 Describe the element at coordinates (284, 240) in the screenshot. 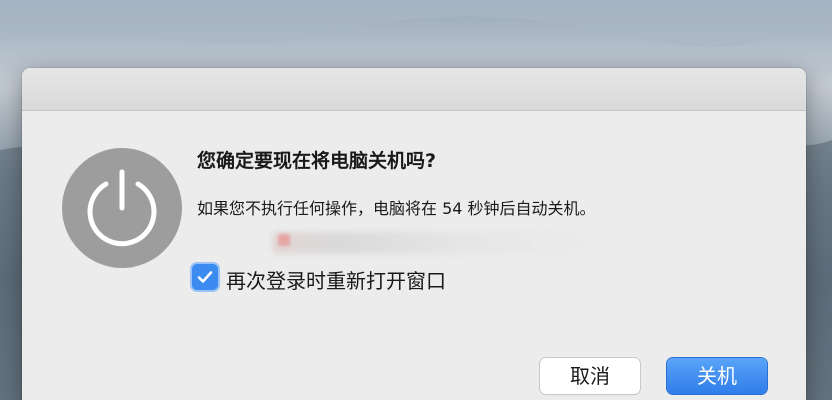

I see `blurred-mark` at that location.